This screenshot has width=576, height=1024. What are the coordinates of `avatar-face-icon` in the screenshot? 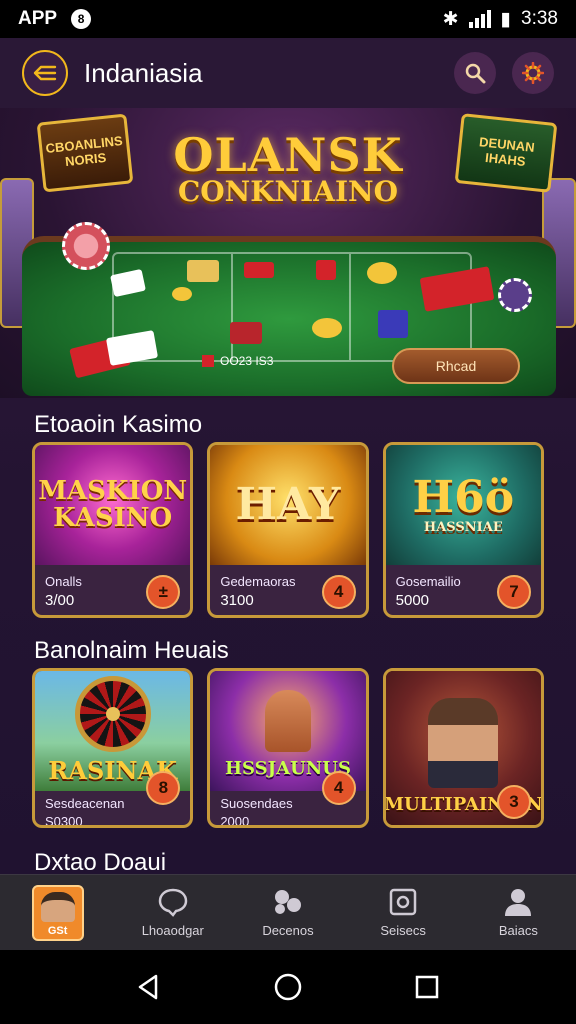 It's located at (57, 906).